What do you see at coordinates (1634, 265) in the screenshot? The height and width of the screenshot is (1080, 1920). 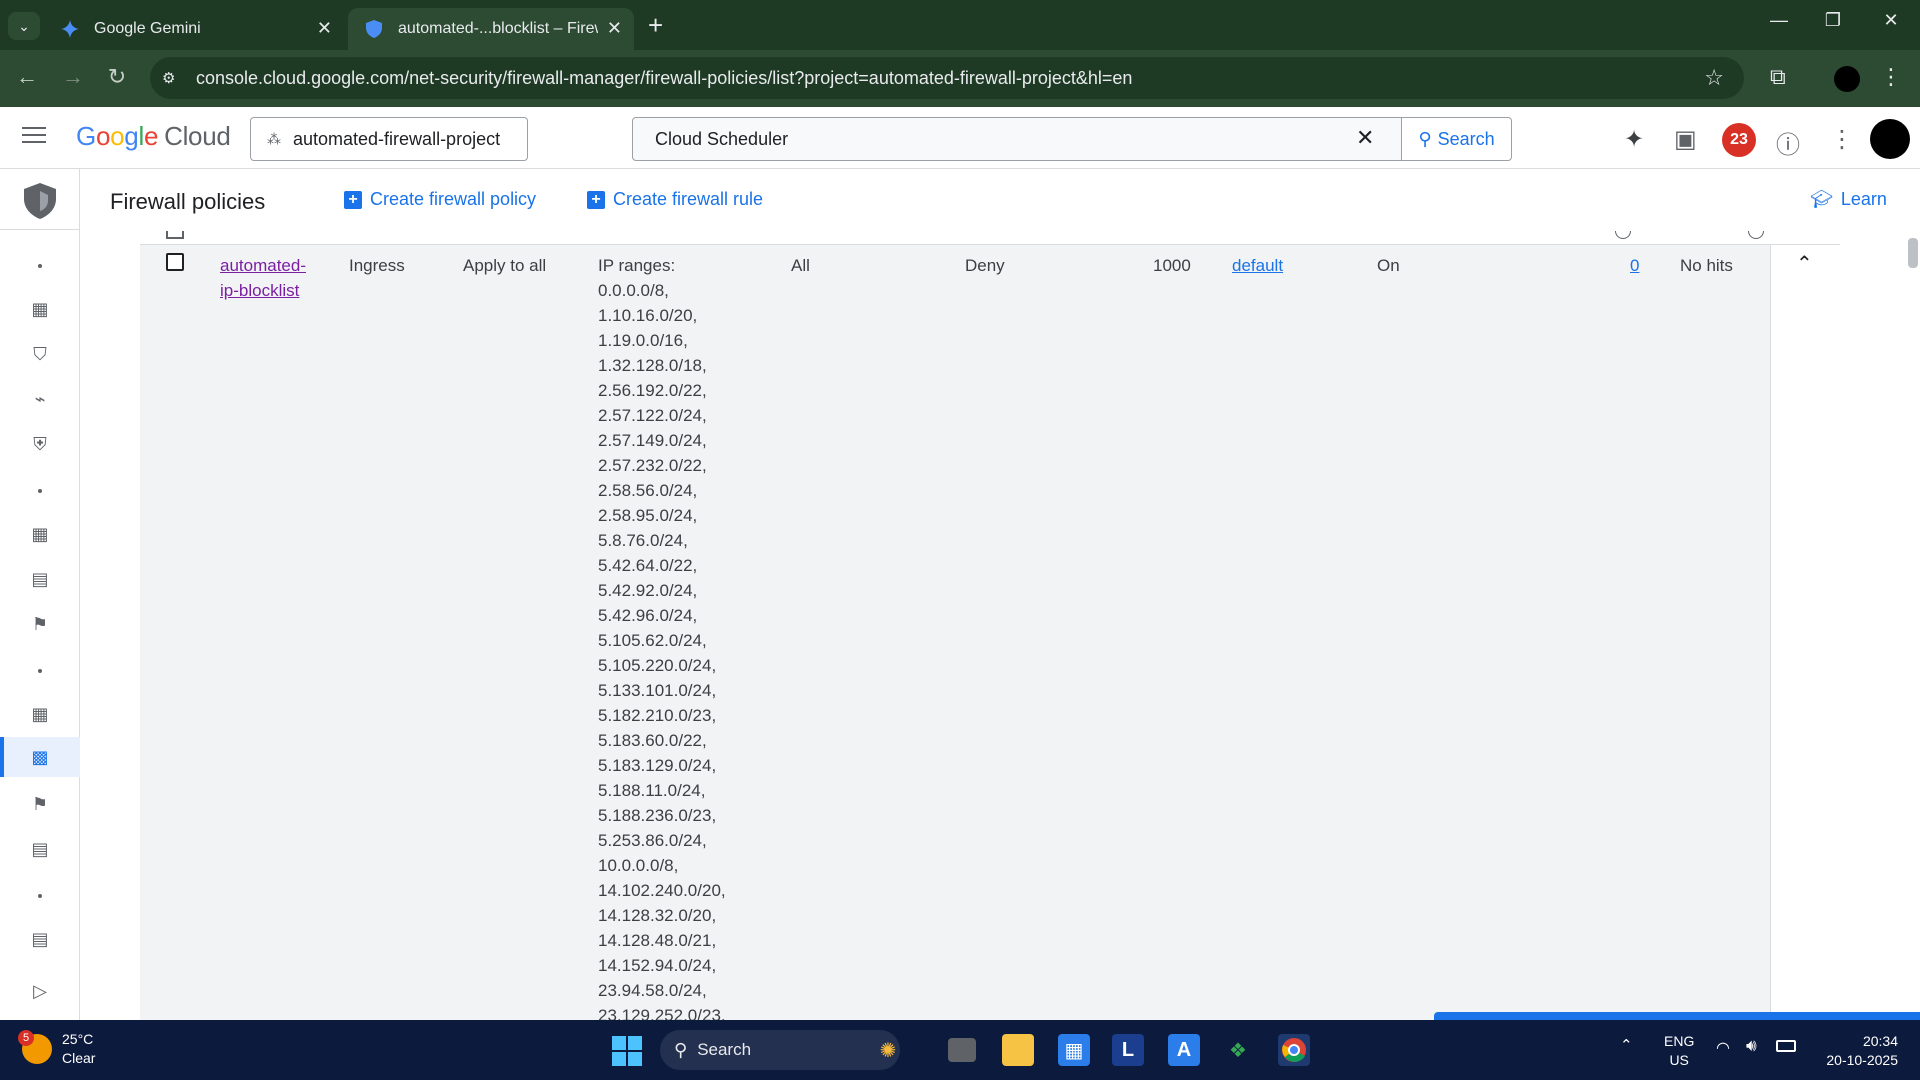 I see `hit-count-link: 0` at bounding box center [1634, 265].